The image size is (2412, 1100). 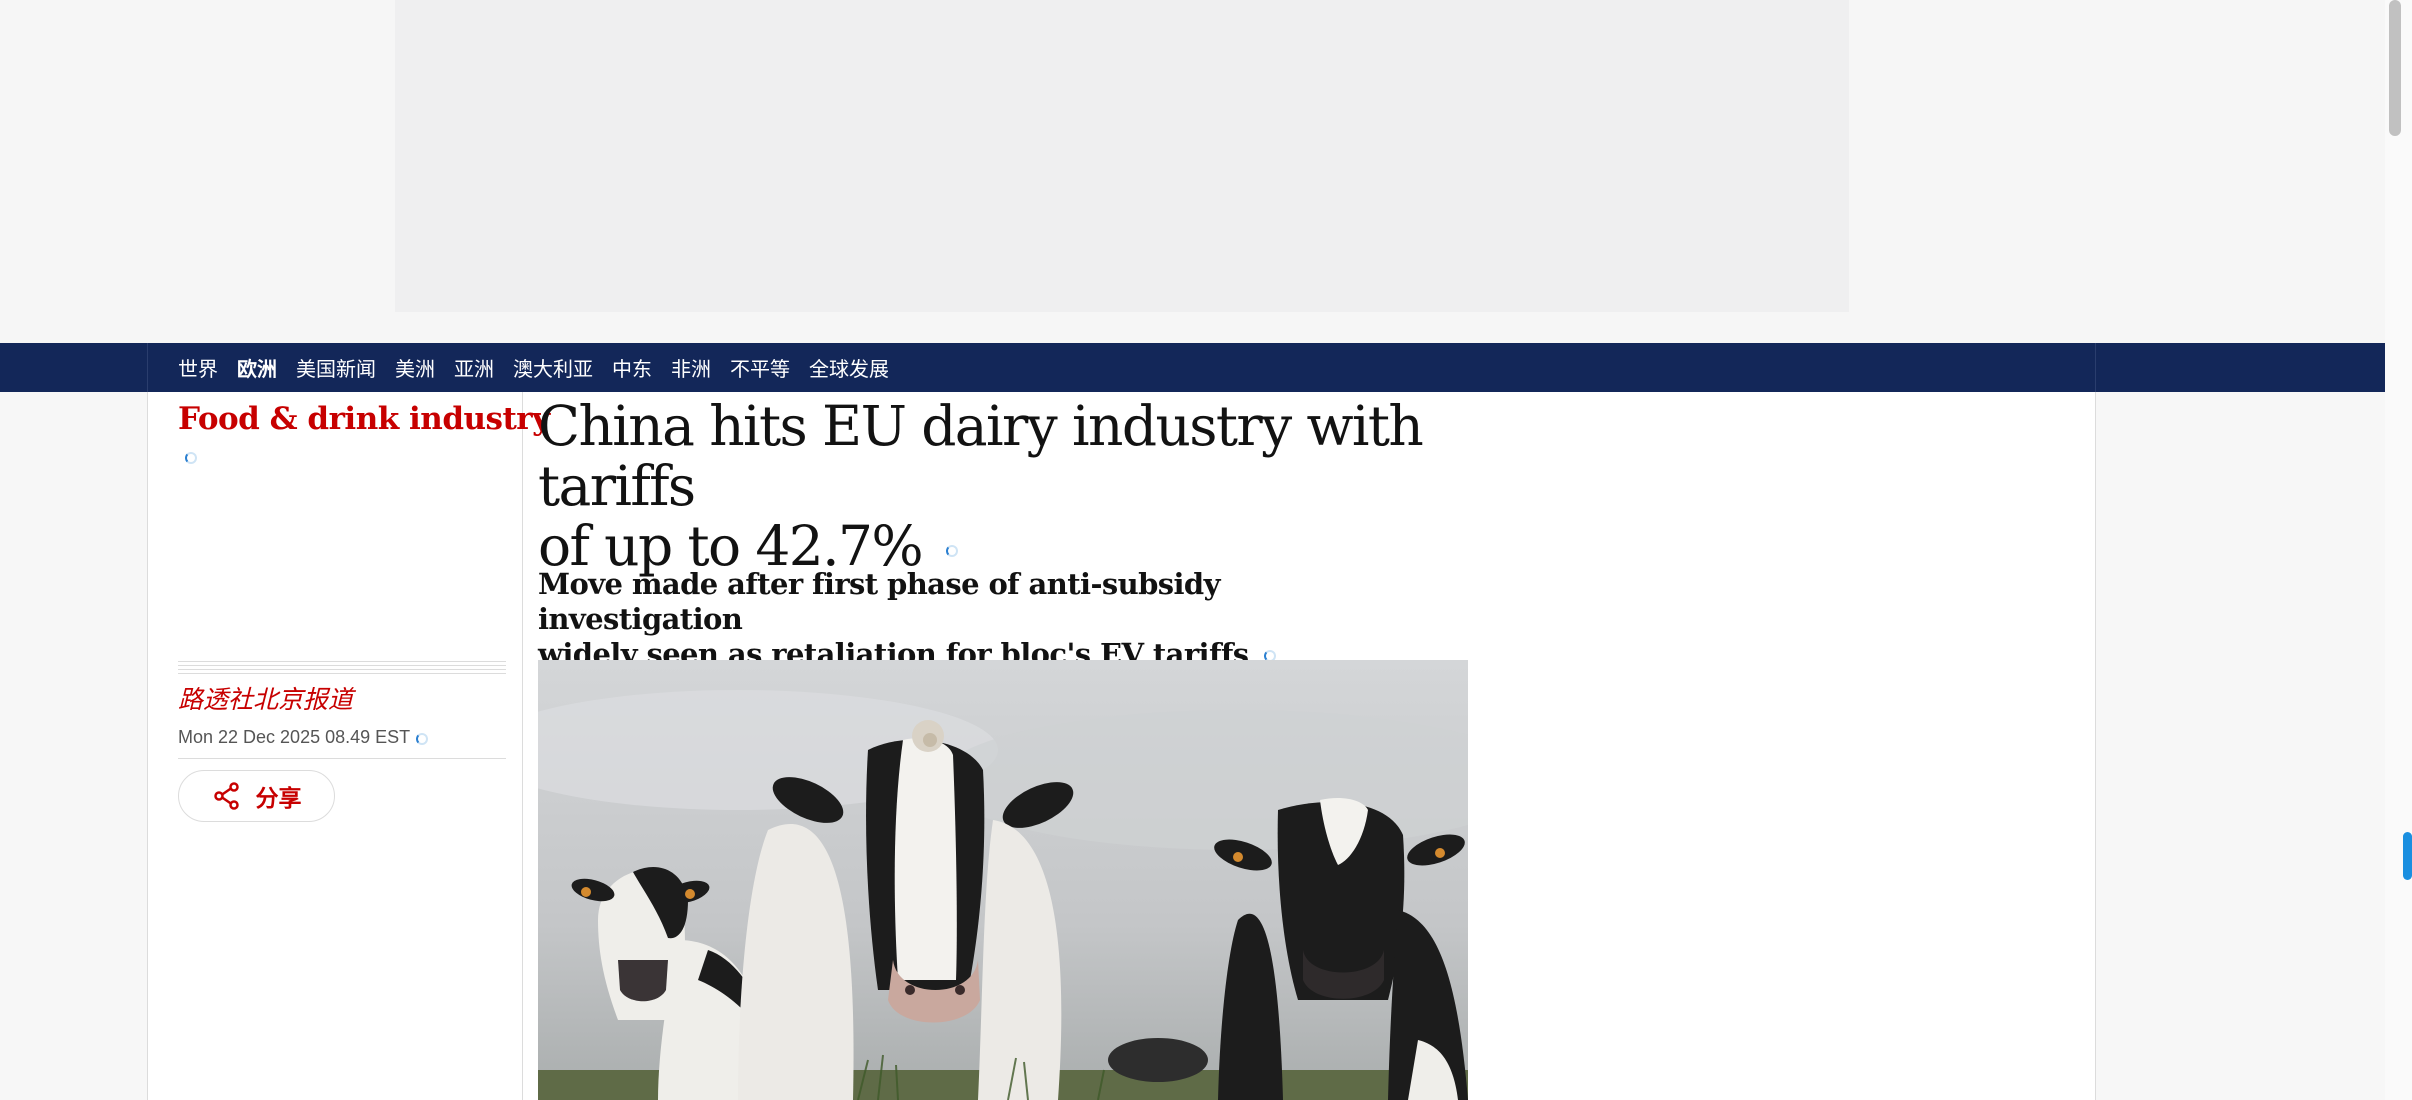 What do you see at coordinates (147, 367) in the screenshot?
I see `nav-divider-left` at bounding box center [147, 367].